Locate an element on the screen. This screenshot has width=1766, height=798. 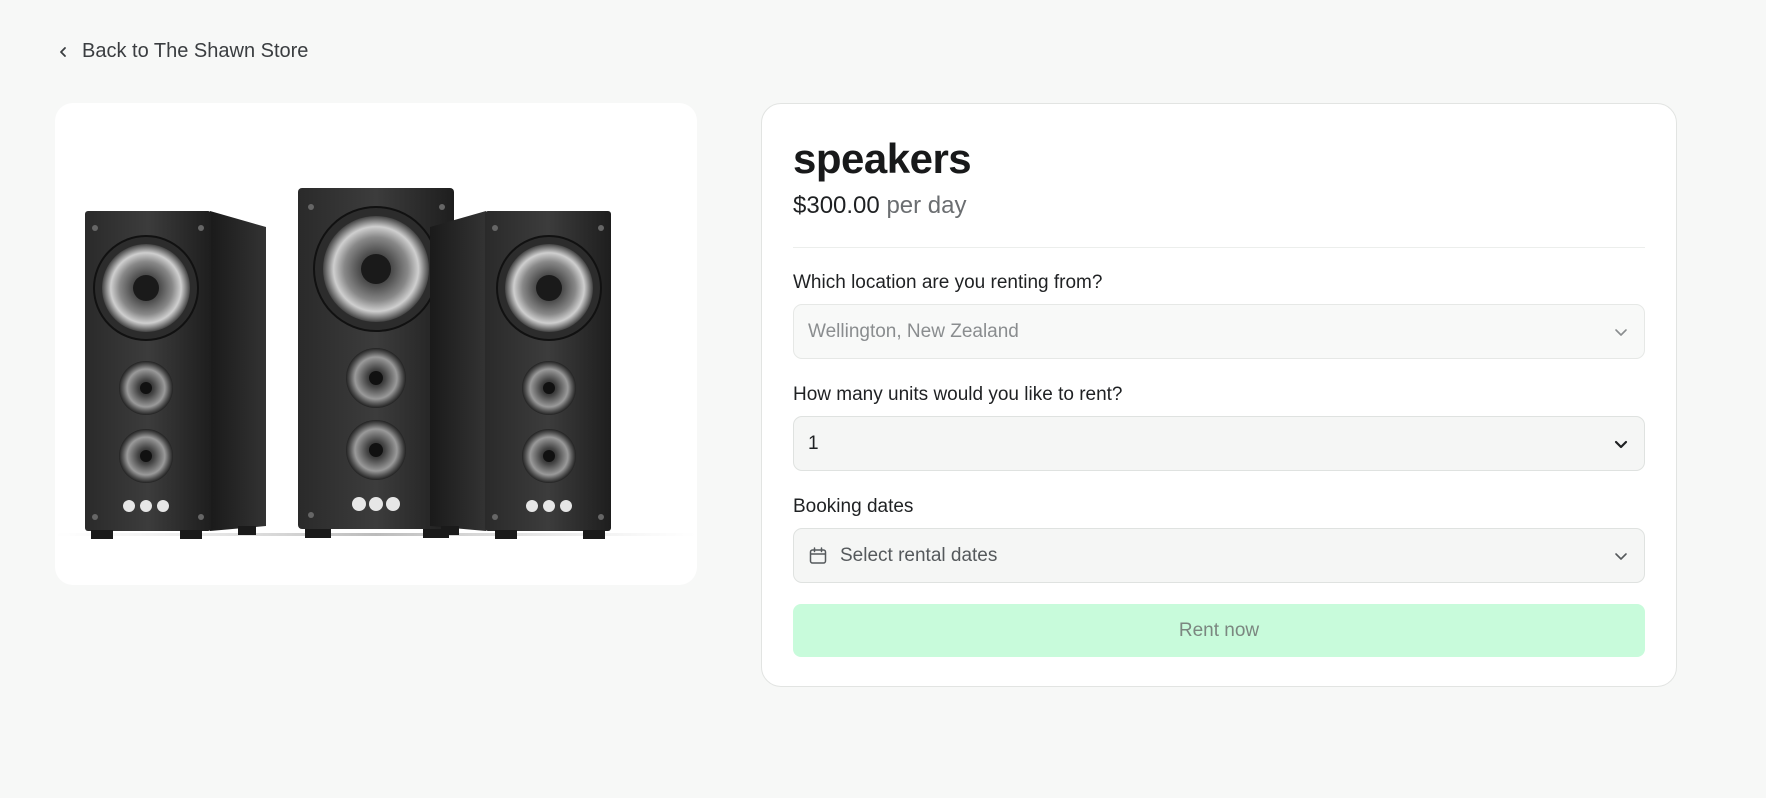
calendar-icon is located at coordinates (818, 556).